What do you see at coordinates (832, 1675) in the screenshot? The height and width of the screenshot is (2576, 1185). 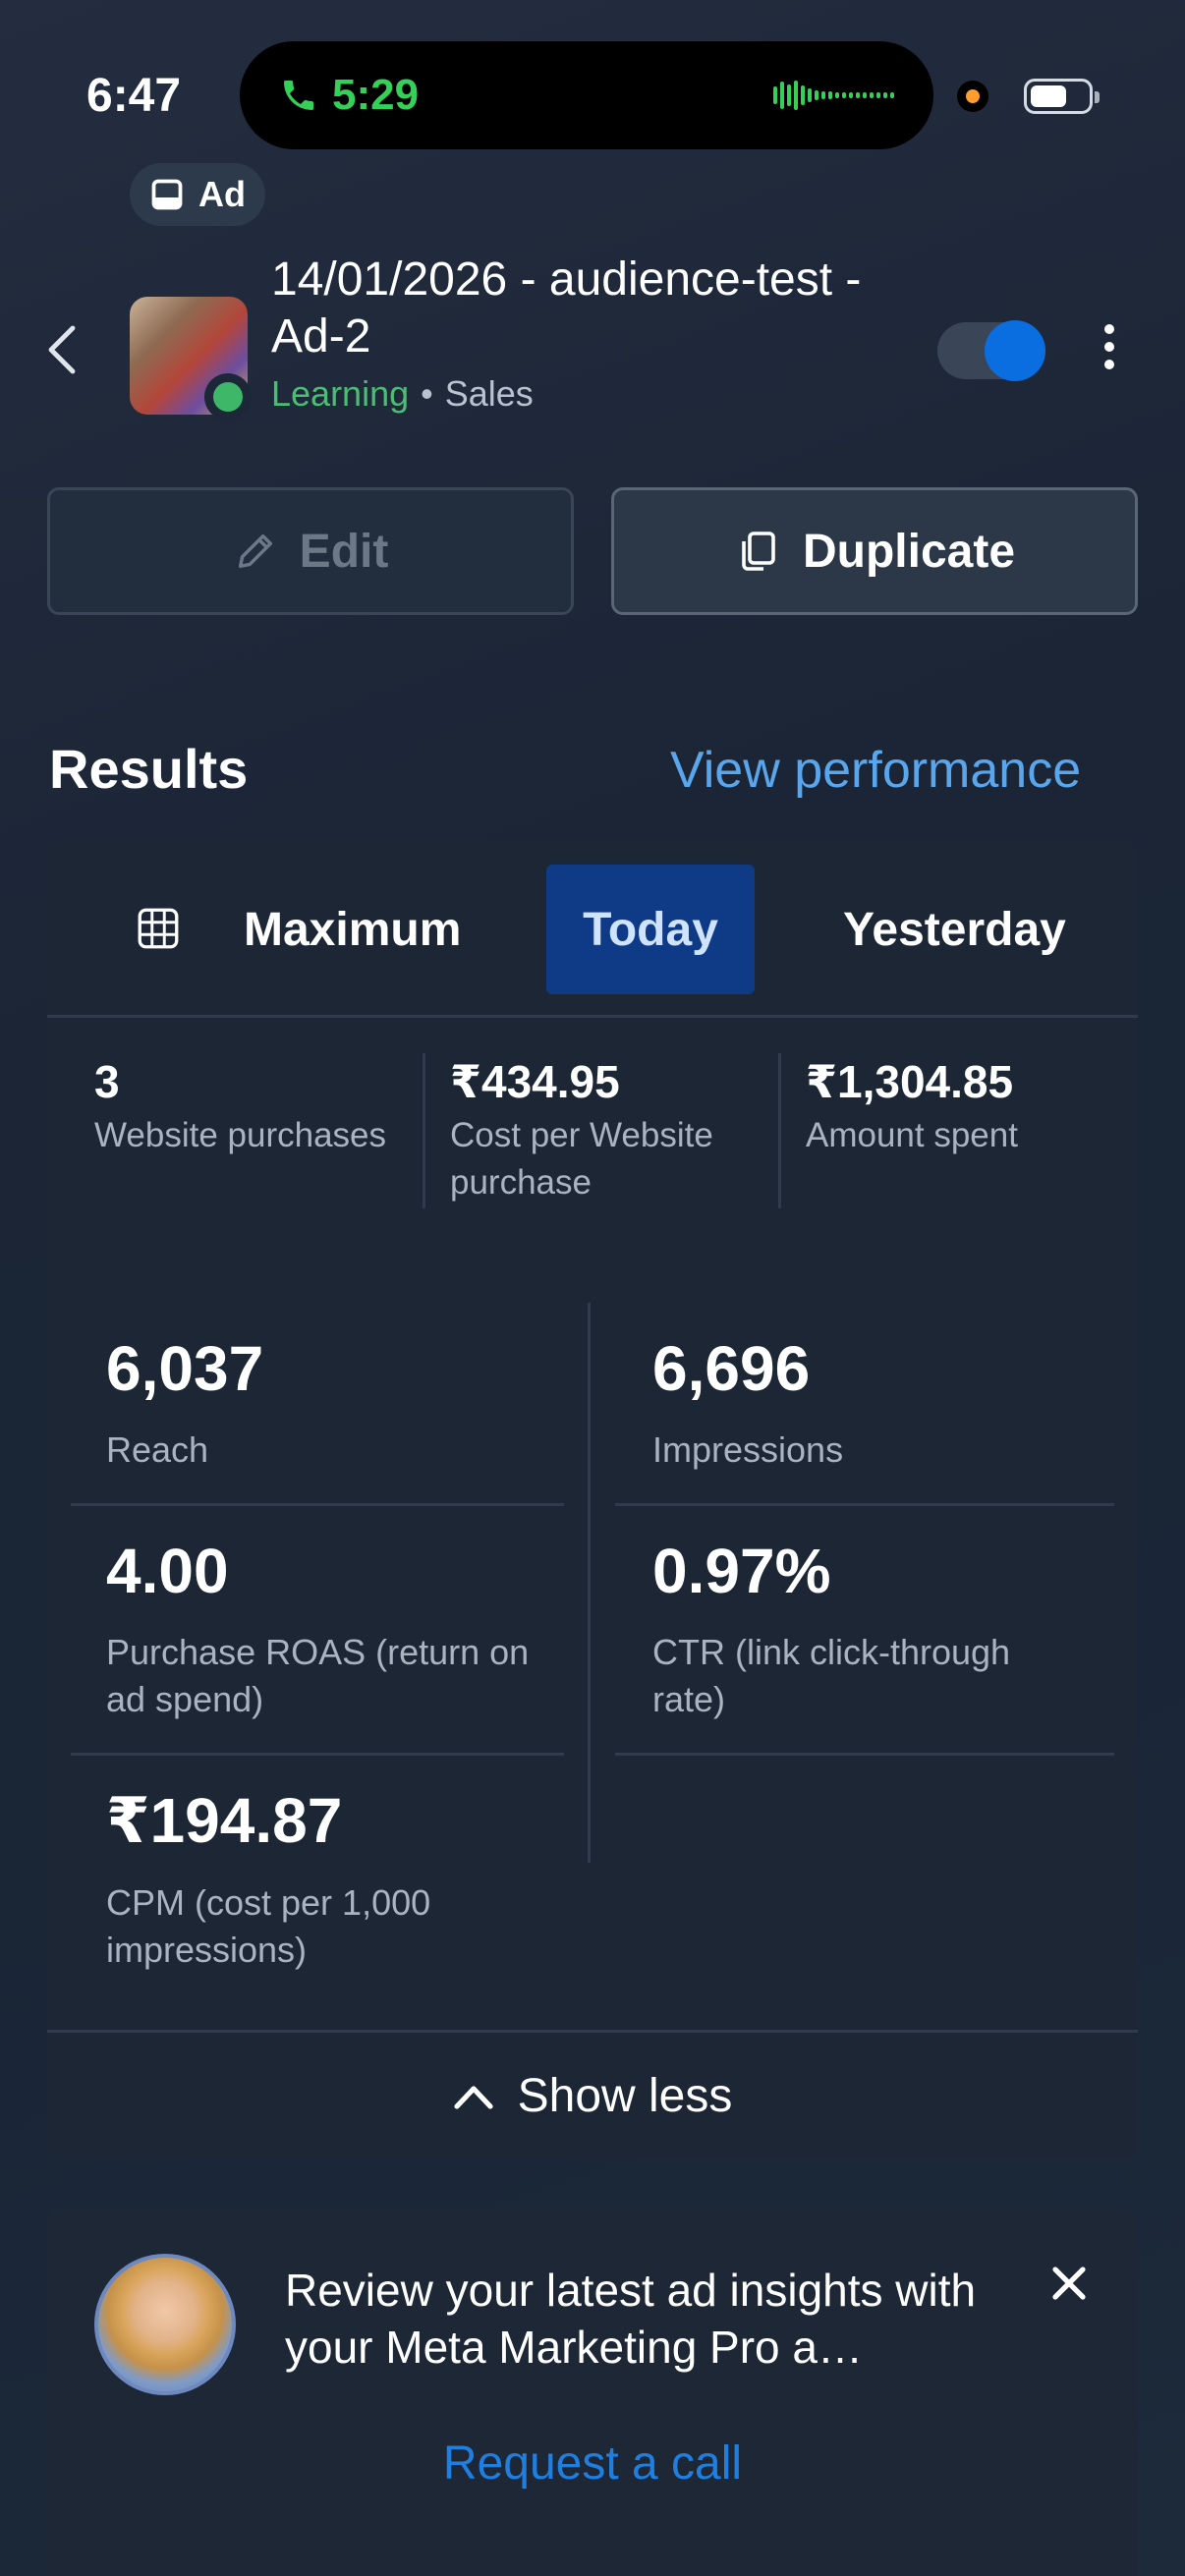 I see `metric-label: CTR (link click-through rate)` at bounding box center [832, 1675].